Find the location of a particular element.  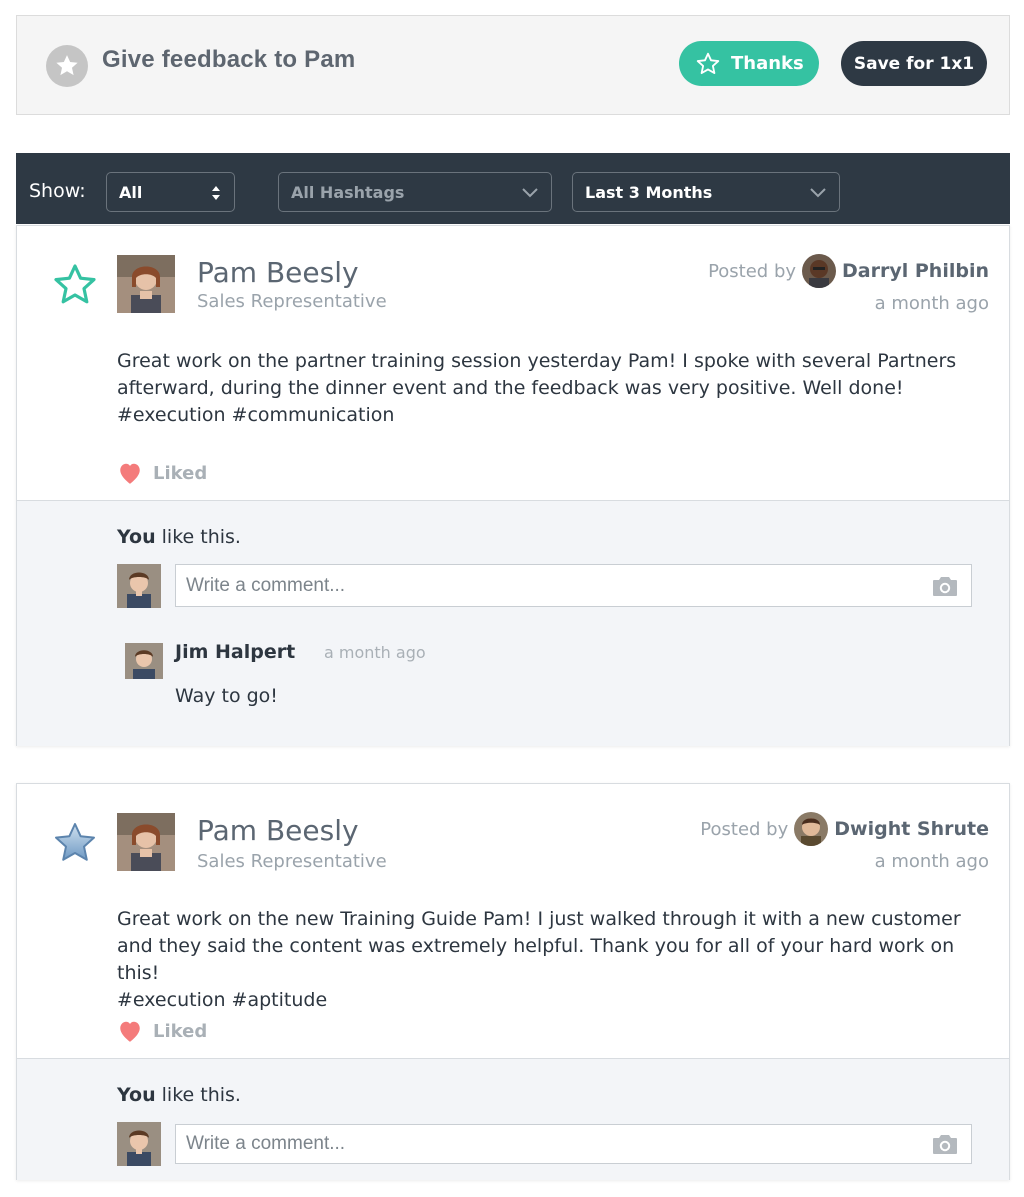

posted-by: Posted by Darryl Philbin is located at coordinates (848, 271).